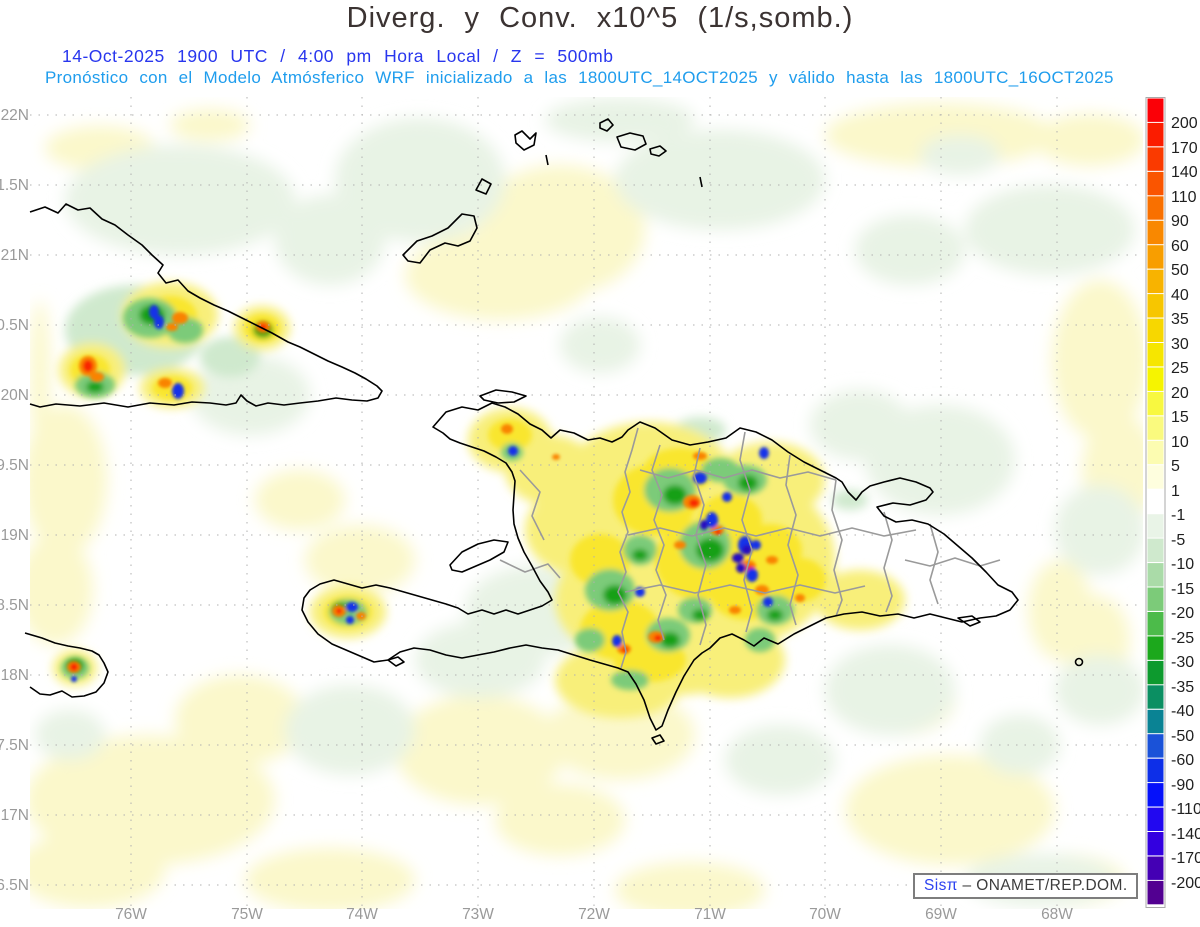  Describe the element at coordinates (1180, 270) in the screenshot. I see `colorbar-label: 50` at that location.